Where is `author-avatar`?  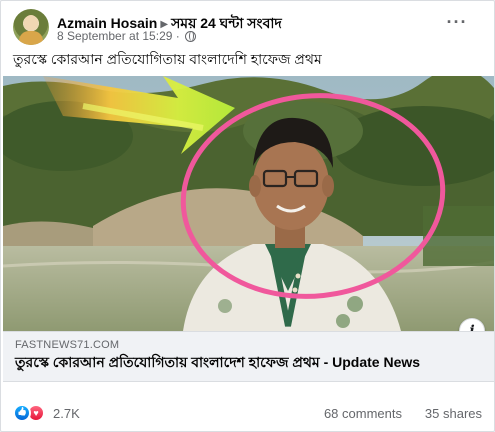 author-avatar is located at coordinates (31, 27).